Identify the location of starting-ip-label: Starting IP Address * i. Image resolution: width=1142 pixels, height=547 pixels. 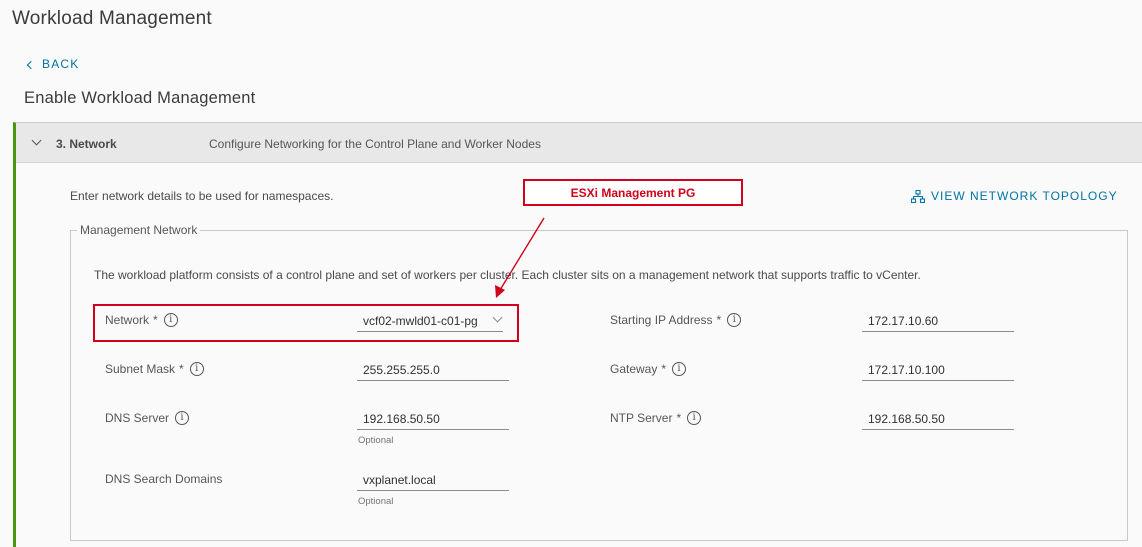
(676, 320).